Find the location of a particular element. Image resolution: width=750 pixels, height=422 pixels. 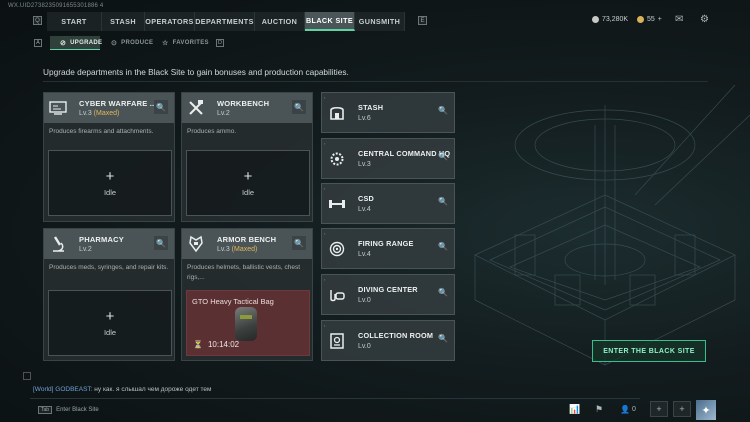

tab-produce: ⊙ PRODUCE is located at coordinates (127, 43).